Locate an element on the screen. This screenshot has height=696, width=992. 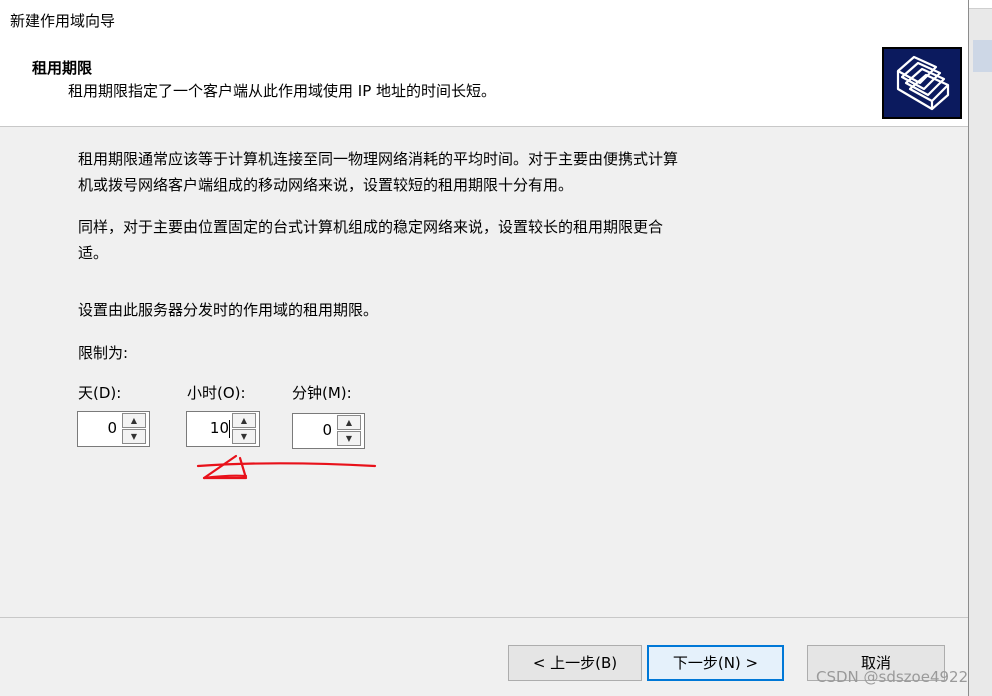
hours-label: 小时(O): is located at coordinates (216, 393).